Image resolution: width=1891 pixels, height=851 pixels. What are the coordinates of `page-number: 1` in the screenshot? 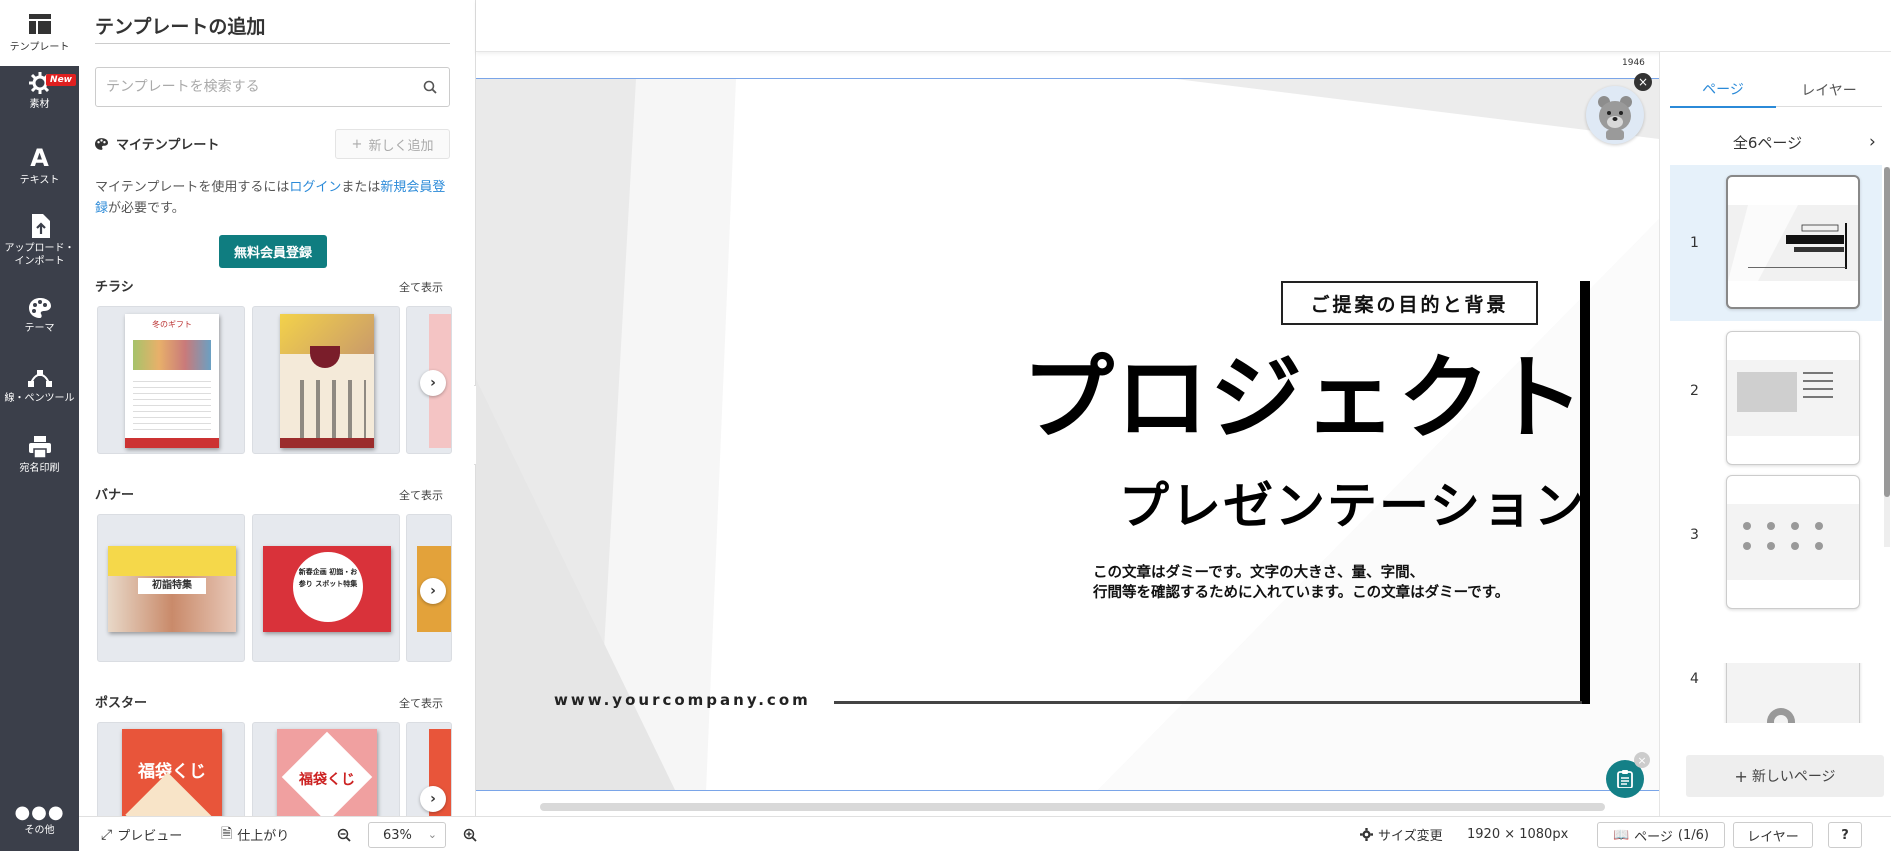 It's located at (1694, 243).